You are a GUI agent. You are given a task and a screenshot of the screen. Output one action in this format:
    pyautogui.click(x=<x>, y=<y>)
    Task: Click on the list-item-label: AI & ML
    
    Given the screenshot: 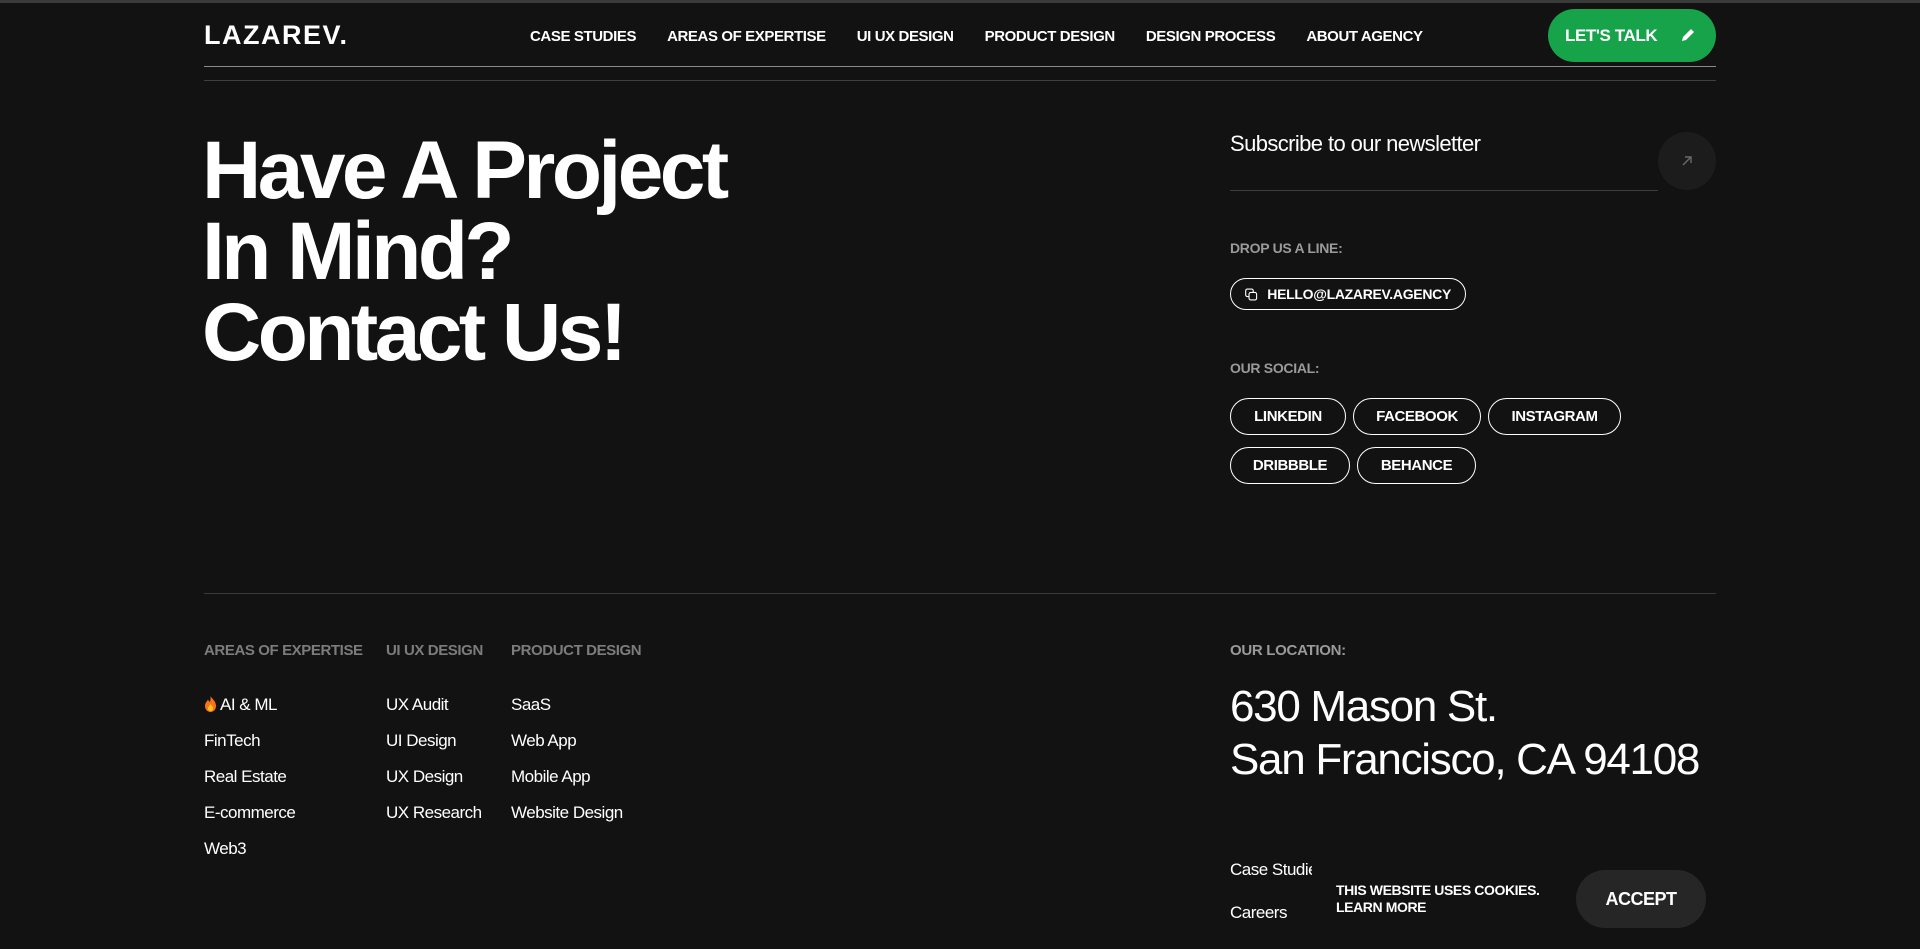 What is the action you would take?
    pyautogui.click(x=248, y=704)
    